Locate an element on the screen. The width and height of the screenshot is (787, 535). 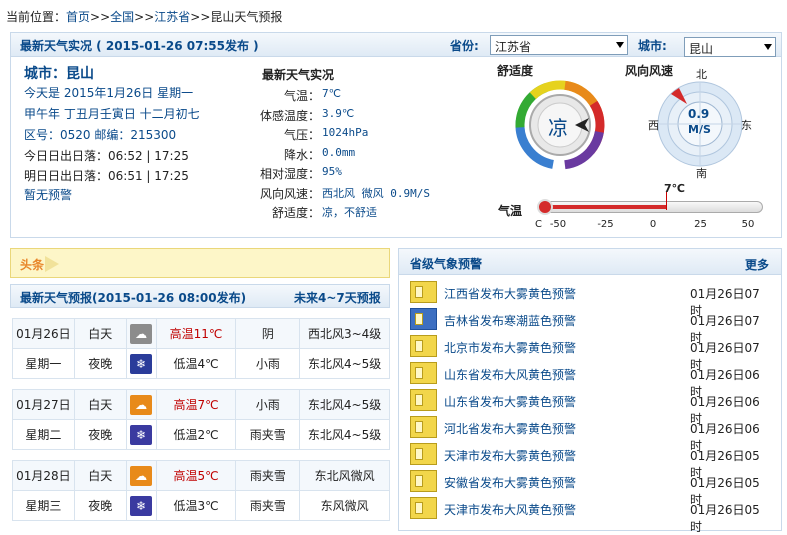
warning-item: 安徽省发布大雾黄色预警 01月26日05时 is located at coordinates (590, 488).